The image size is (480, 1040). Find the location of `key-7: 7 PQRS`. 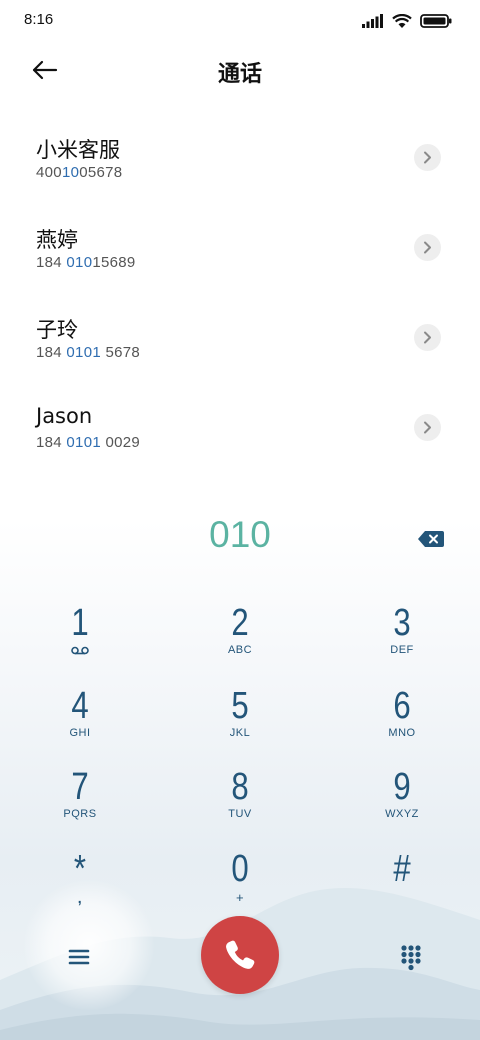

key-7: 7 PQRS is located at coordinates (80, 798).